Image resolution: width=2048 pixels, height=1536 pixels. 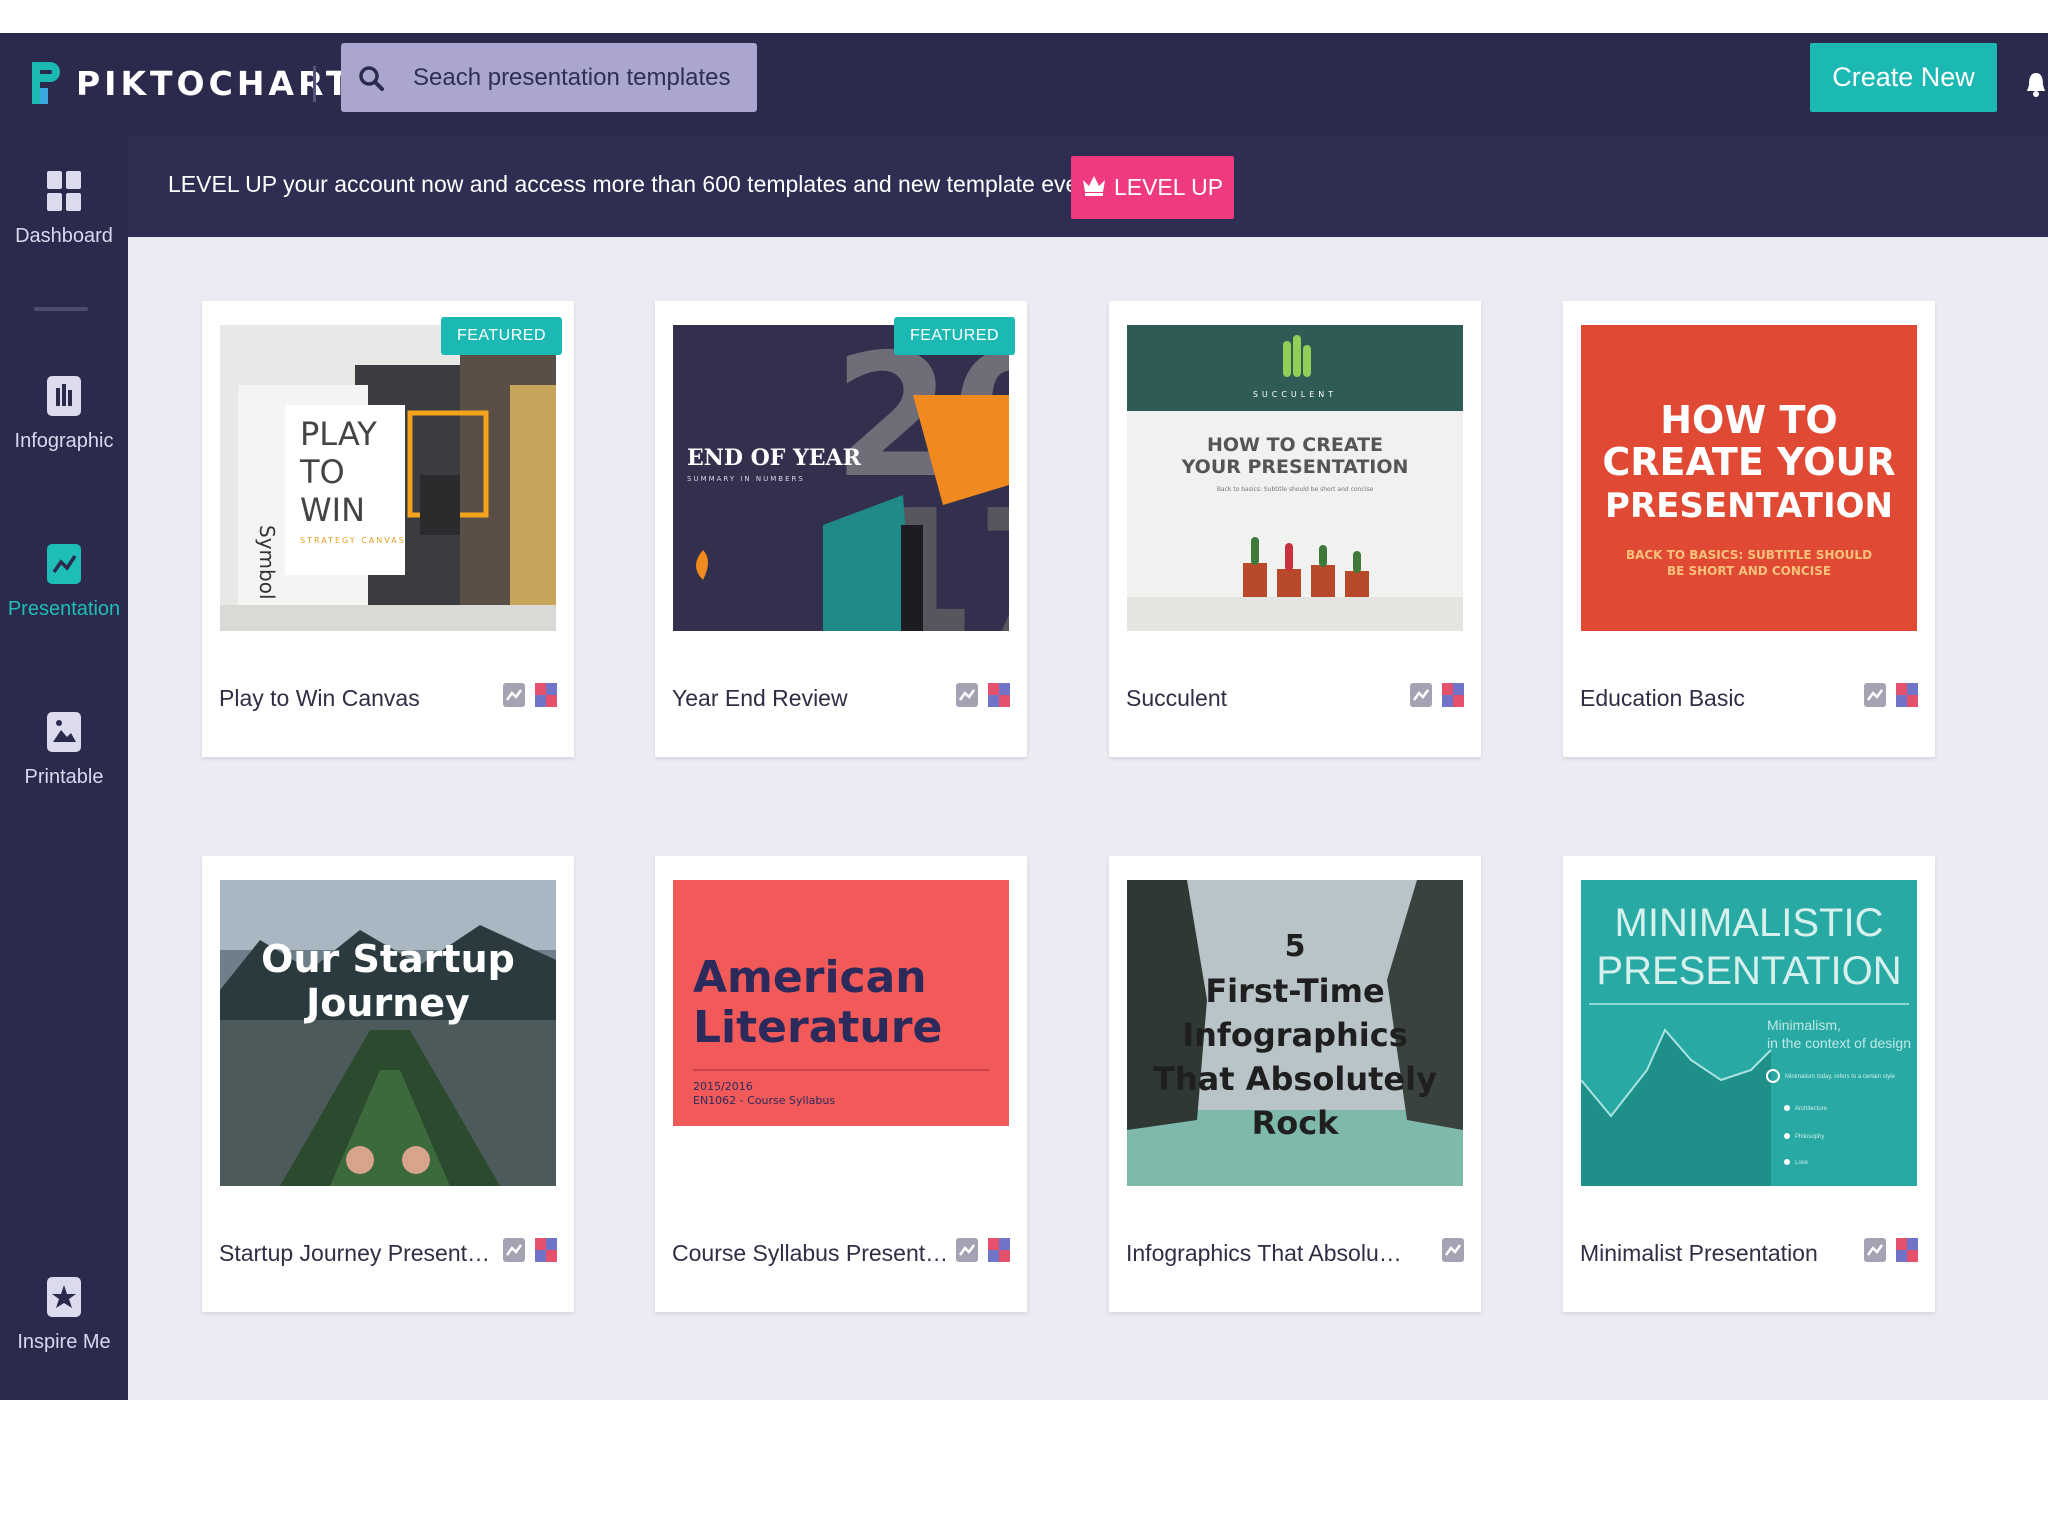 I want to click on thumb-brand: SUCCULENT, so click(x=1295, y=394).